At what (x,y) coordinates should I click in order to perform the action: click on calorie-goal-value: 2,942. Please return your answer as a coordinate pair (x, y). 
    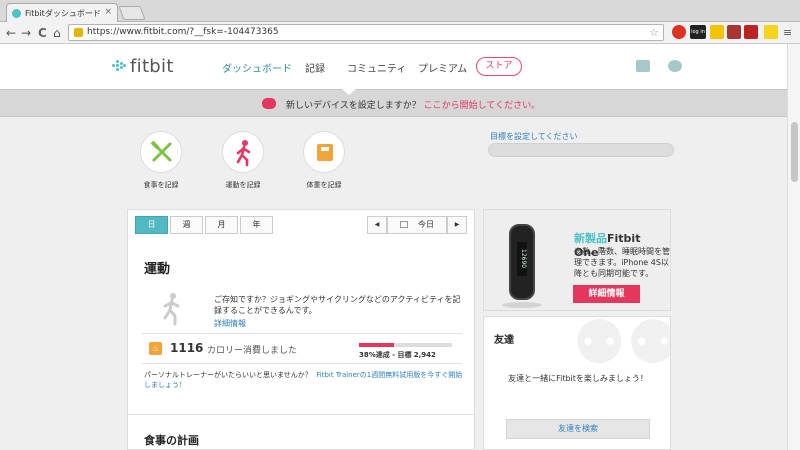
    Looking at the image, I should click on (424, 355).